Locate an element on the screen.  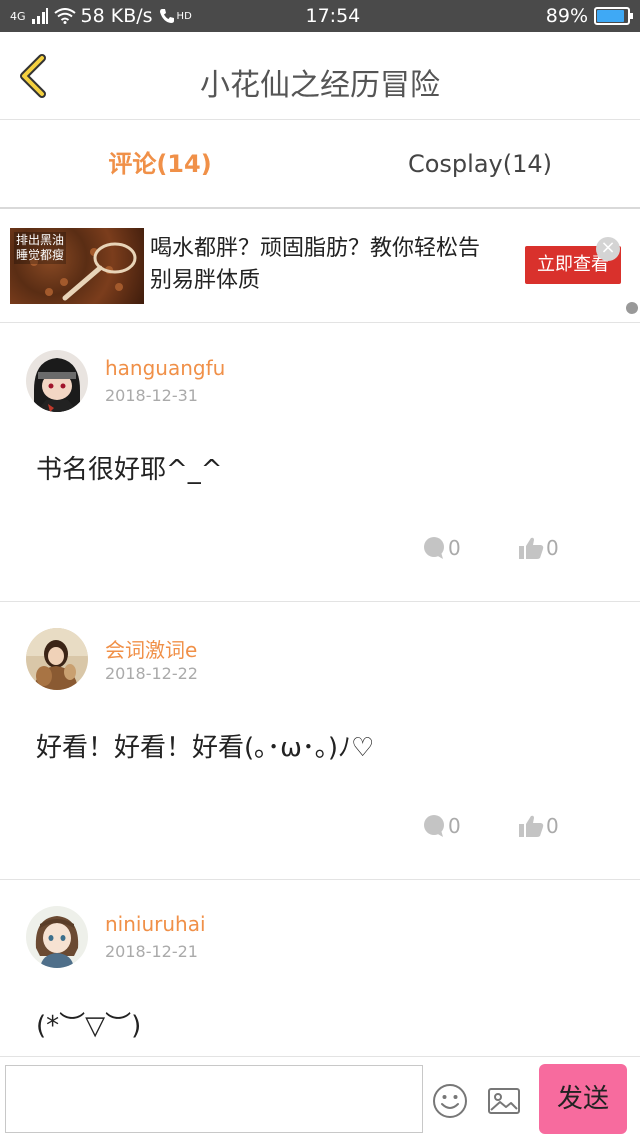
status-bar: 4G 58 KB/s HD 17:54 89% is located at coordinates (320, 16).